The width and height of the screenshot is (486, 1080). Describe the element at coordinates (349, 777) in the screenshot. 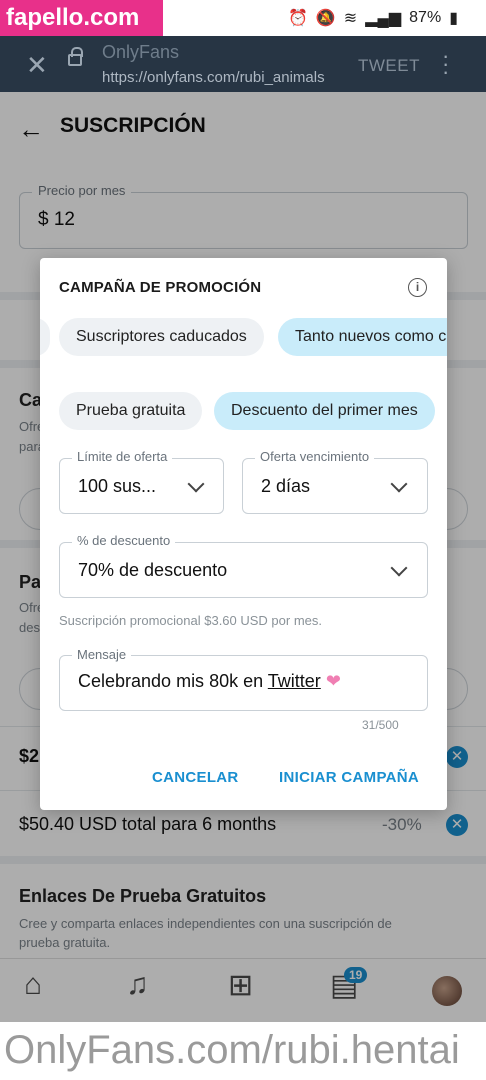

I see `start-campaign-button: INICIAR CAMPAÑA` at that location.